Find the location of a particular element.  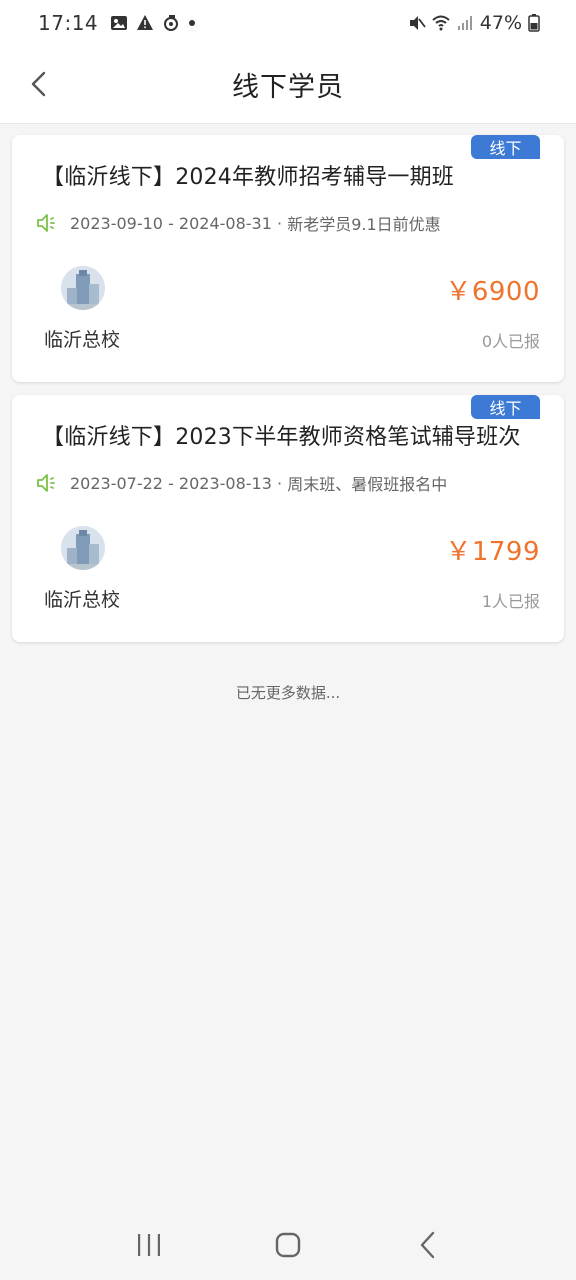

home-icon is located at coordinates (288, 1245).